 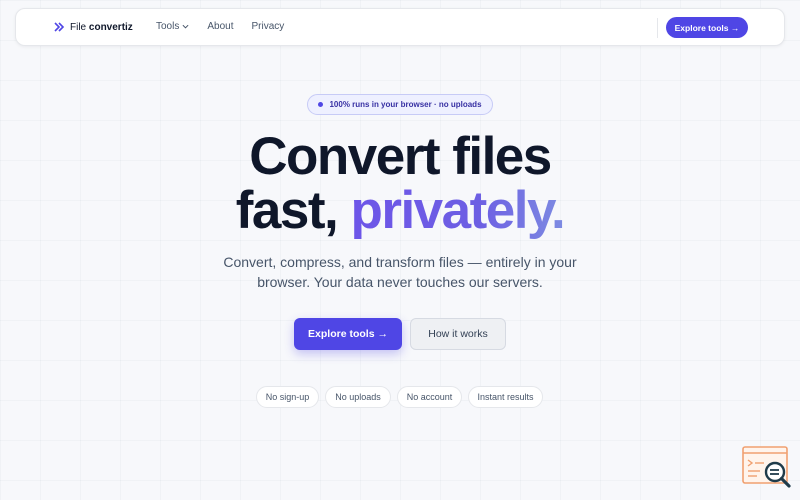 I want to click on logo: File convertiz, so click(x=93, y=27).